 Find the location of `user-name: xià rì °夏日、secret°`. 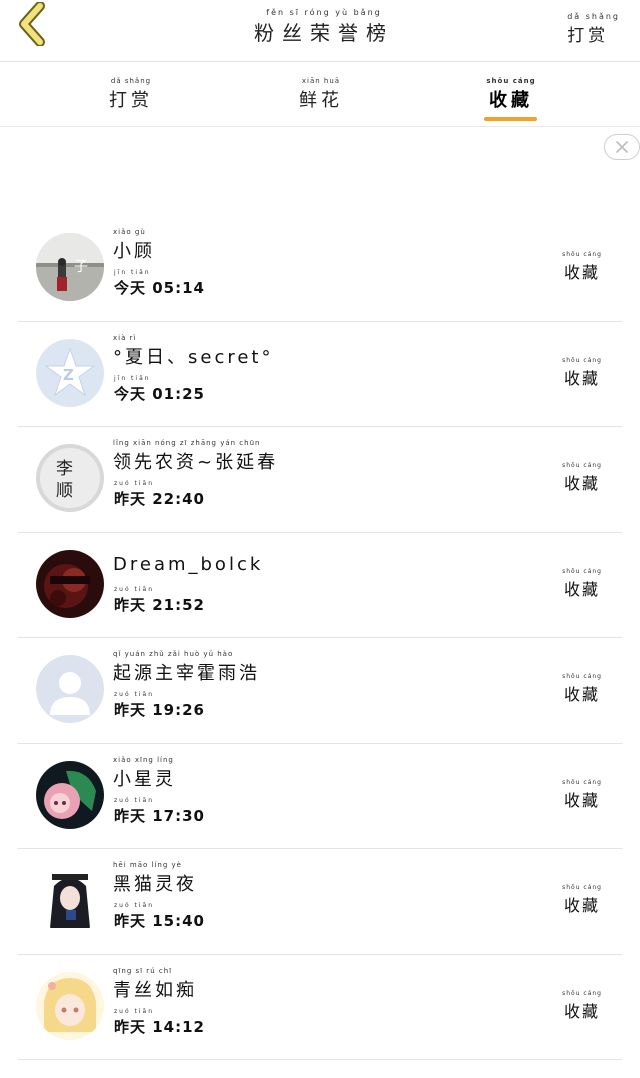

user-name: xià rì °夏日、secret° is located at coordinates (193, 351).